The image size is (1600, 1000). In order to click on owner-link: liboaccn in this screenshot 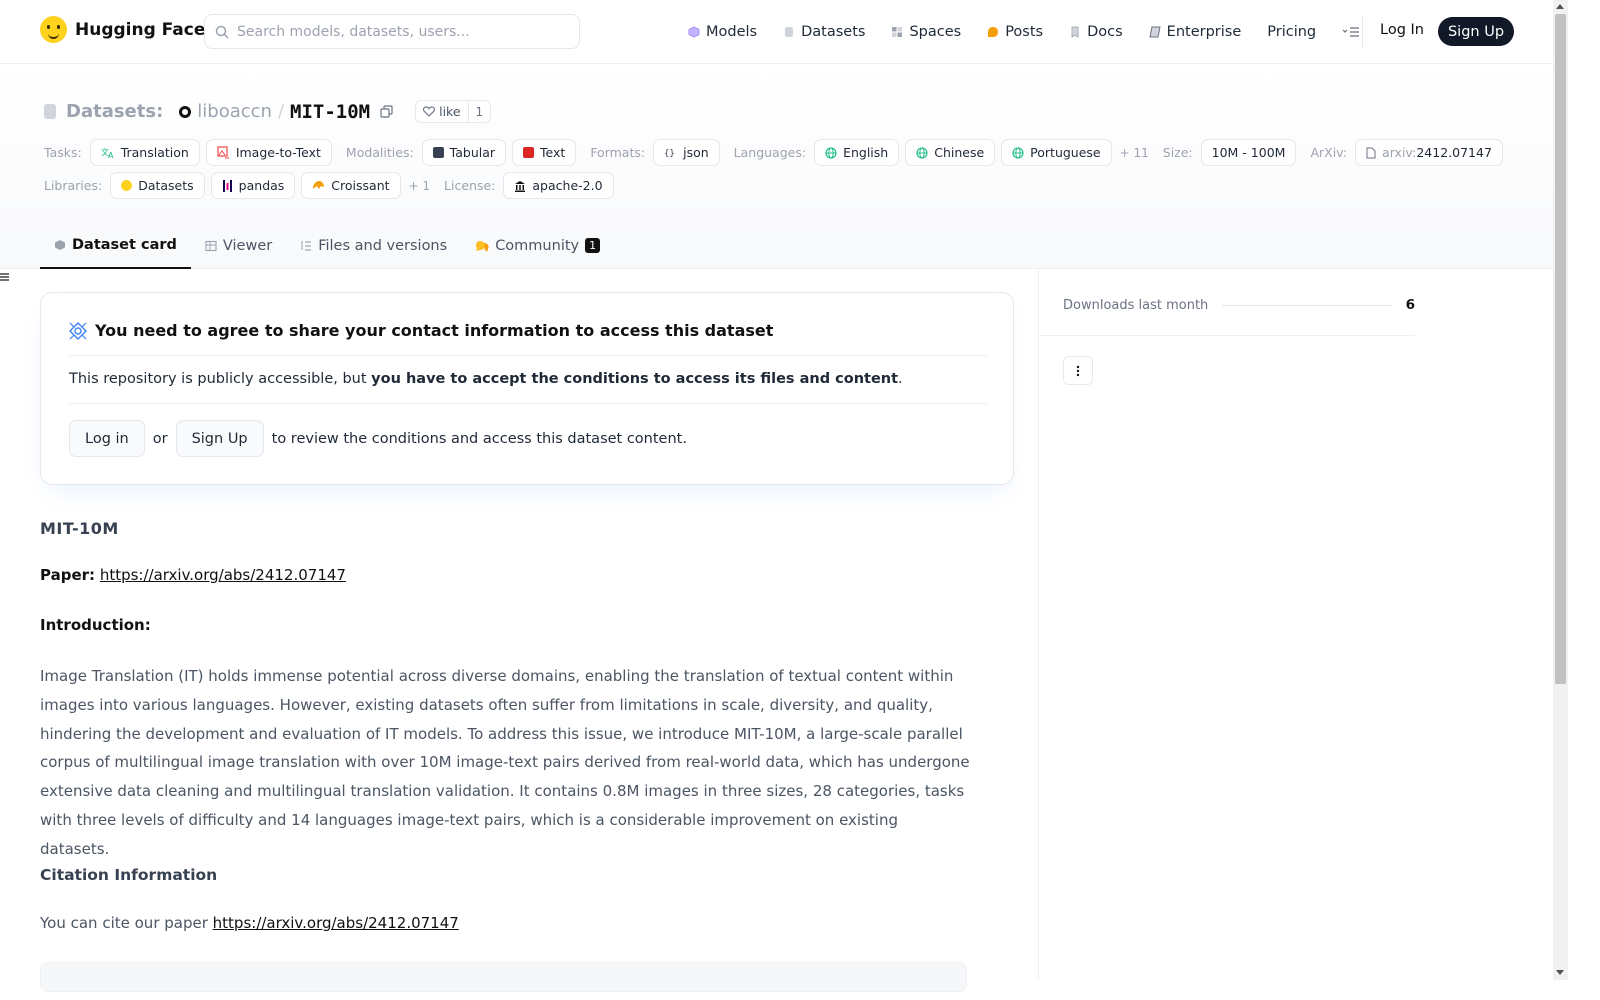, I will do `click(234, 111)`.